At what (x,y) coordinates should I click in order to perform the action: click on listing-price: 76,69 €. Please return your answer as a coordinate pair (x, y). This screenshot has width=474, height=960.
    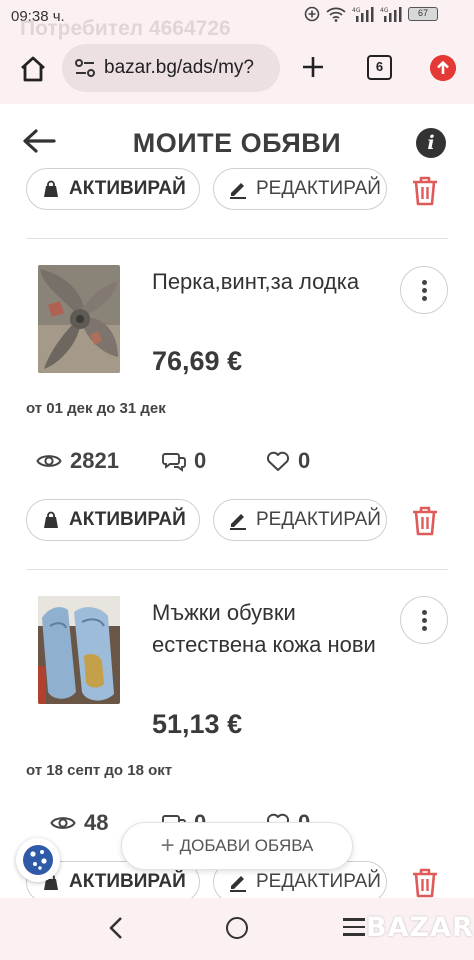
    Looking at the image, I should click on (197, 361).